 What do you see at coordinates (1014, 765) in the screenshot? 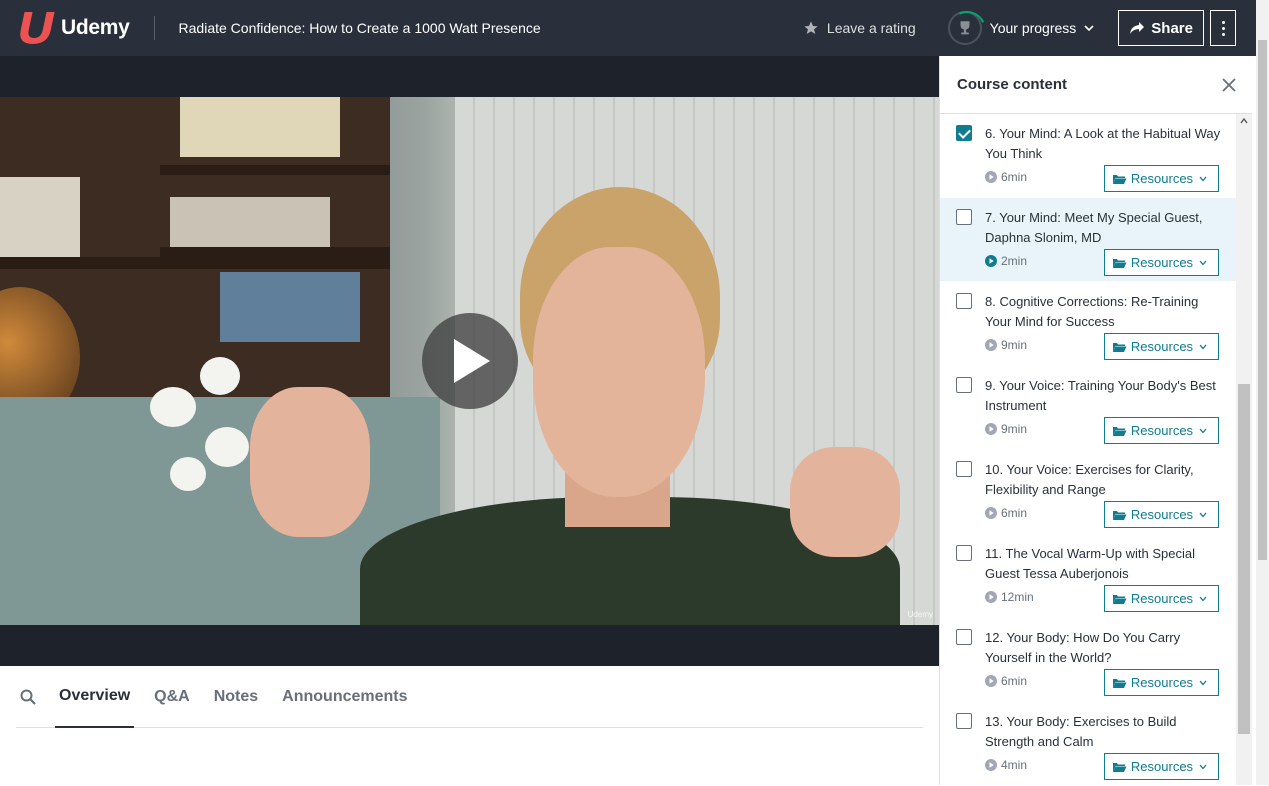
I see `lecture-duration: 4min` at bounding box center [1014, 765].